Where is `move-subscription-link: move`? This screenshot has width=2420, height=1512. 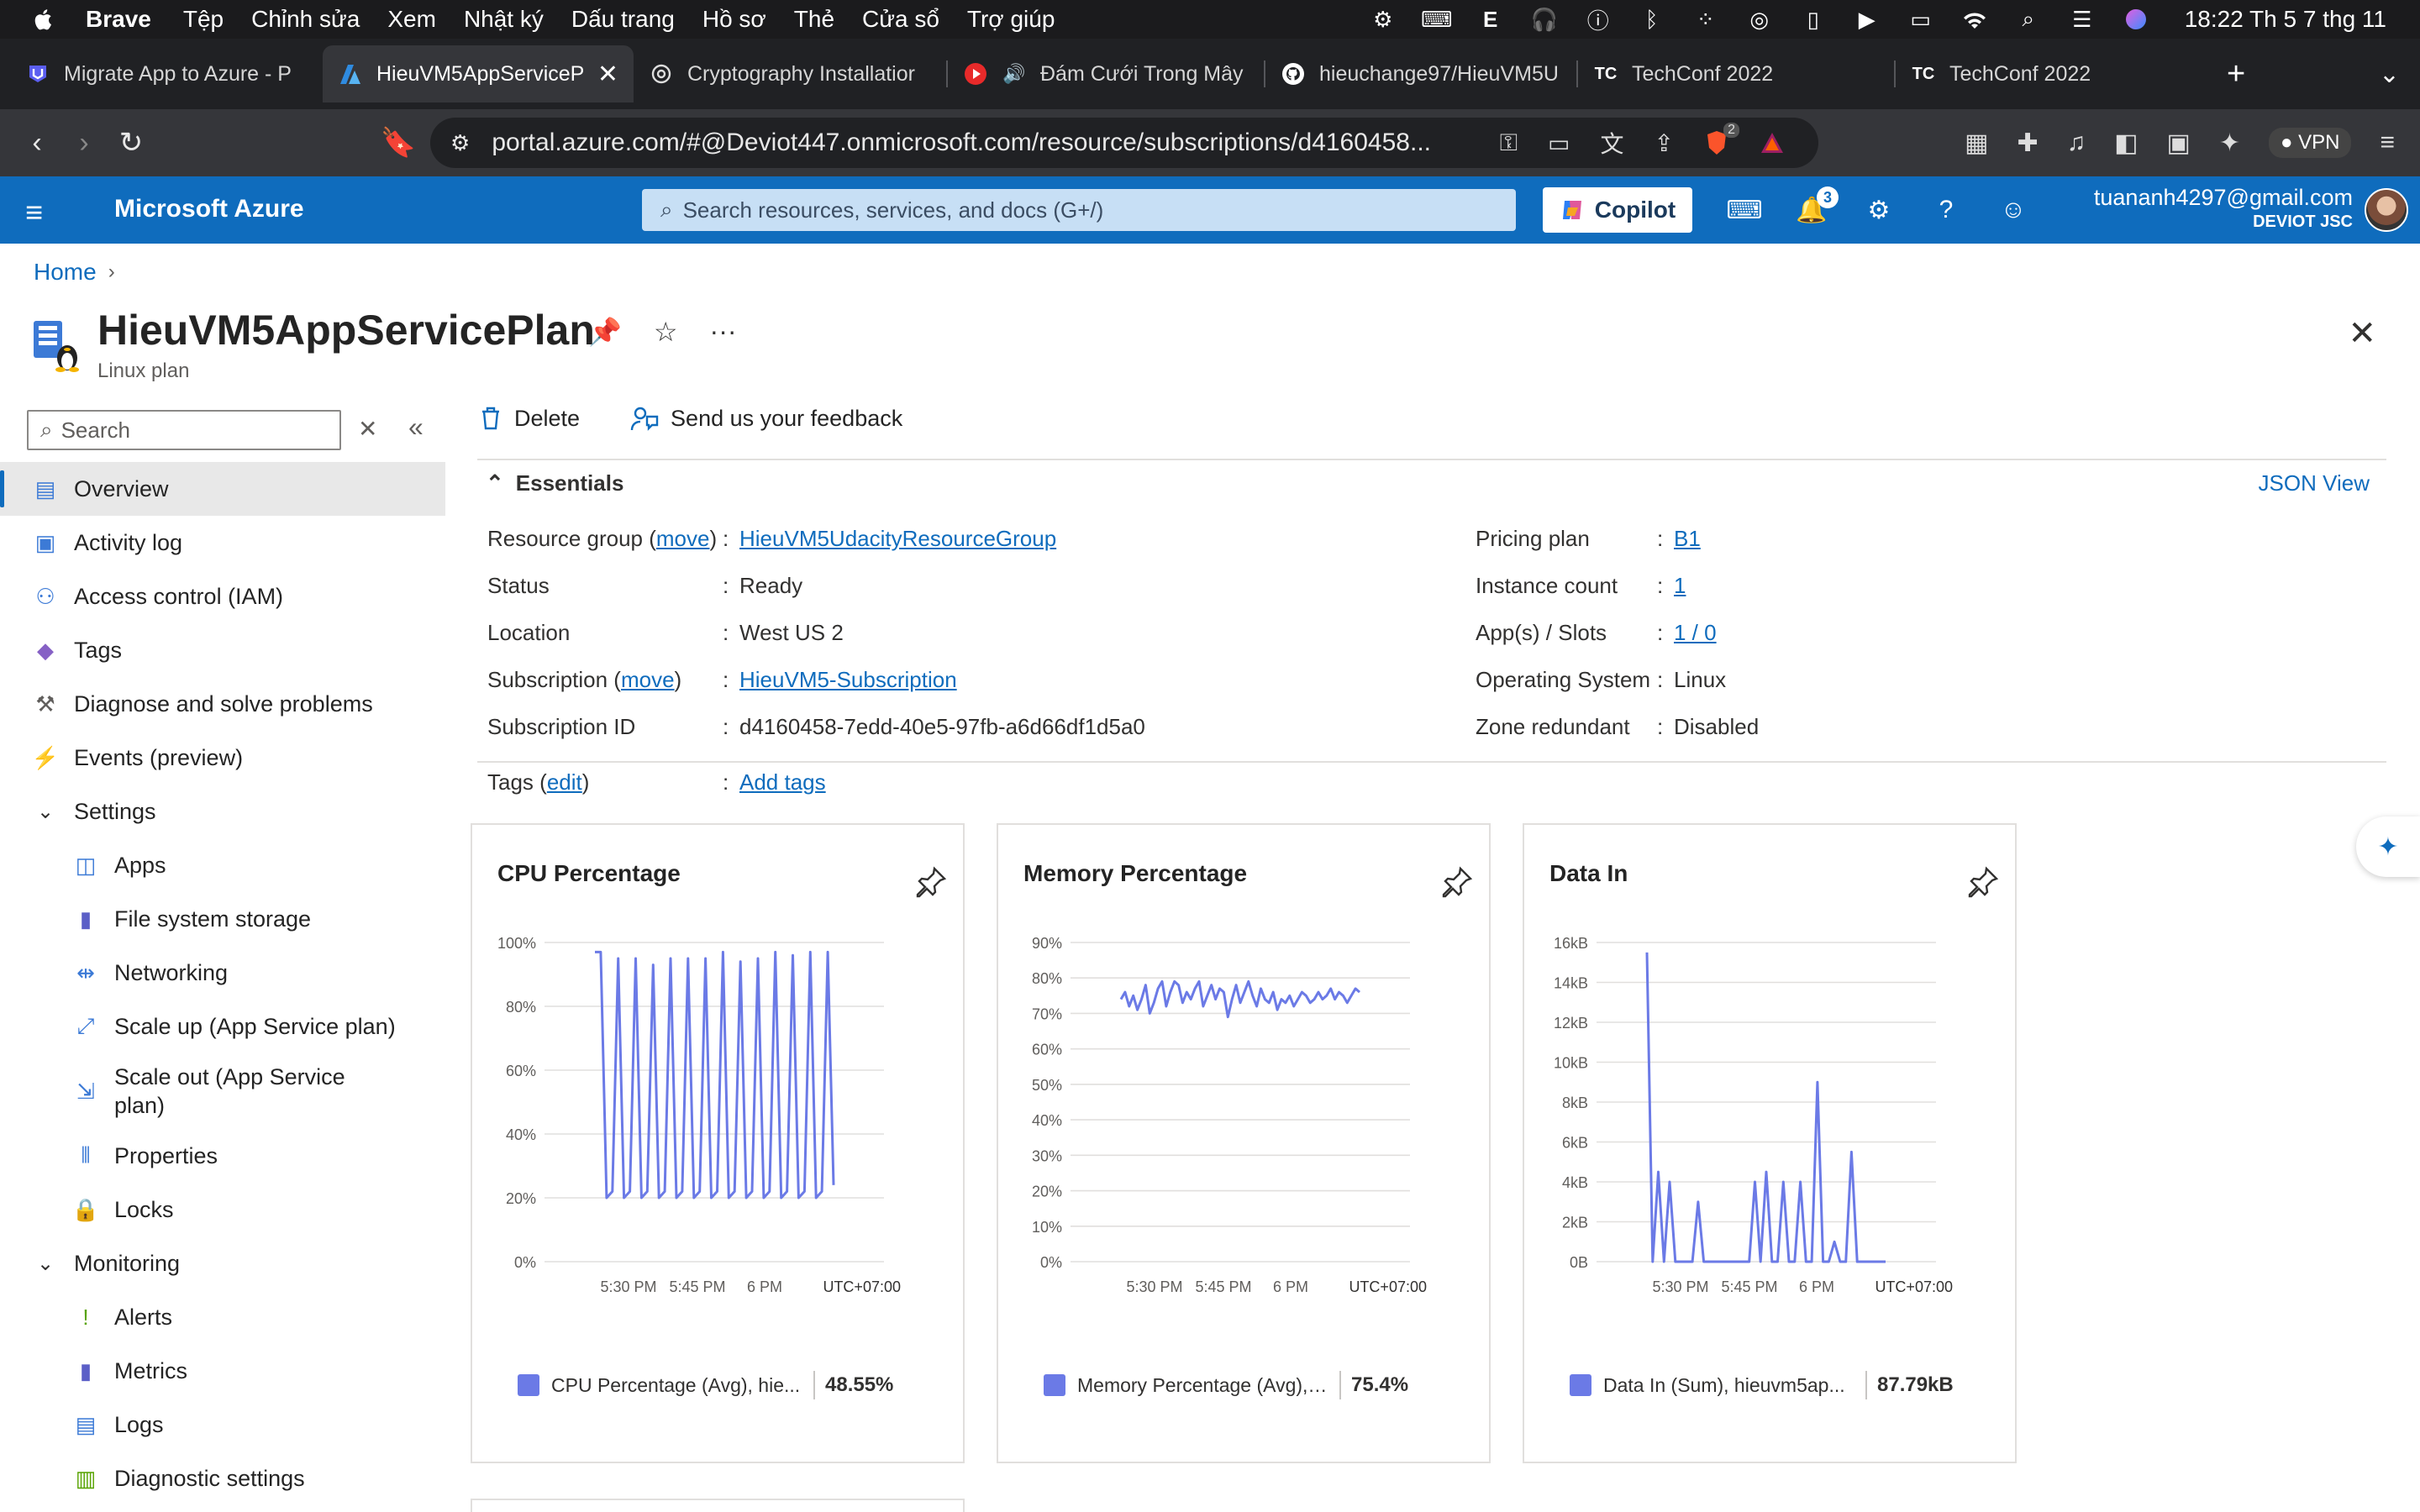
move-subscription-link: move is located at coordinates (648, 679).